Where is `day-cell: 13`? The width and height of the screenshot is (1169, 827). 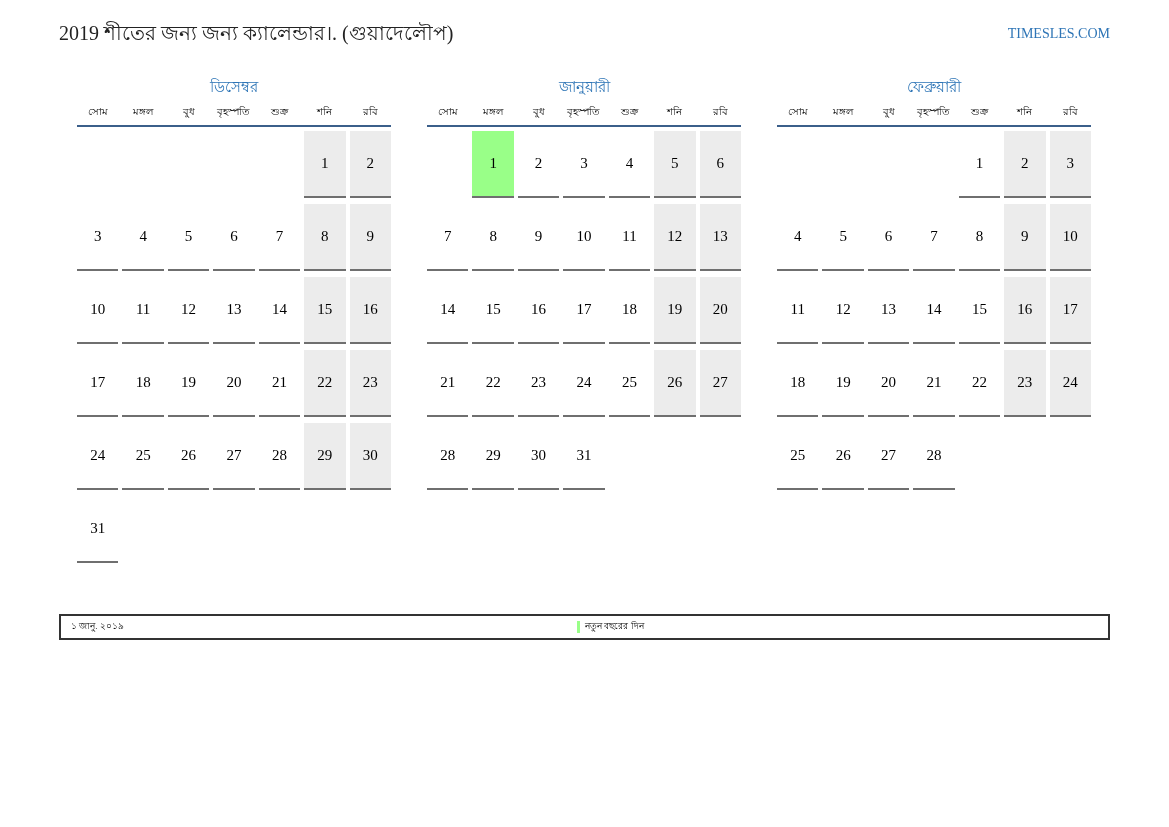 day-cell: 13 is located at coordinates (720, 237).